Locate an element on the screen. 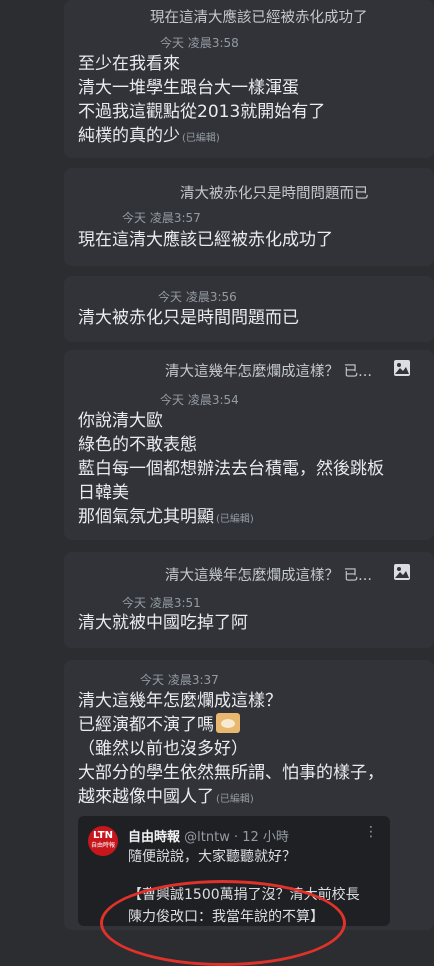  message-line: 你說清大歐 is located at coordinates (120, 421).